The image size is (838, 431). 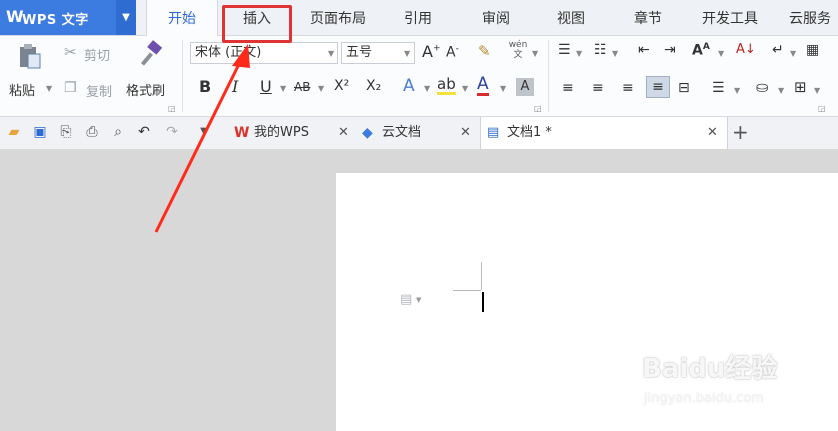 I want to click on distribute-icon: ⊟, so click(x=684, y=88).